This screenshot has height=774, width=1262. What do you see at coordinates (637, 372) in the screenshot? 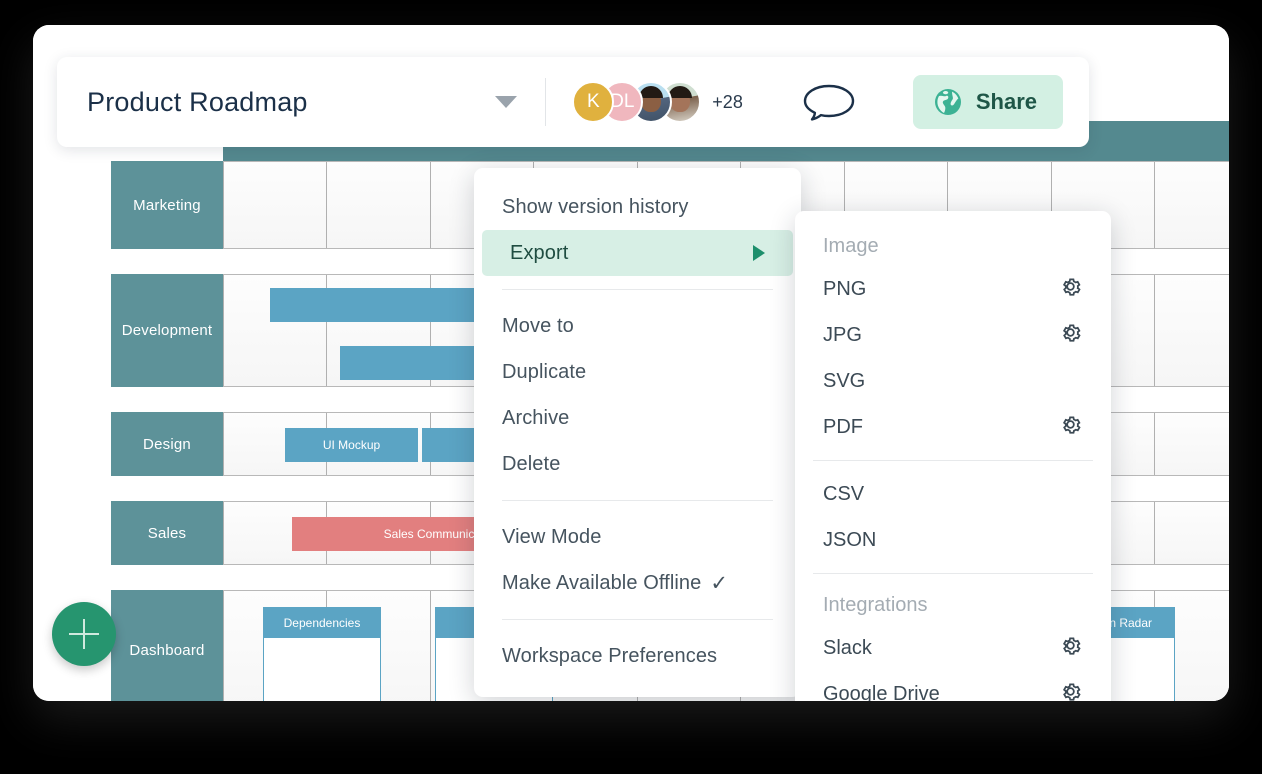
I see `menu-item-duplicate: Duplicate` at bounding box center [637, 372].